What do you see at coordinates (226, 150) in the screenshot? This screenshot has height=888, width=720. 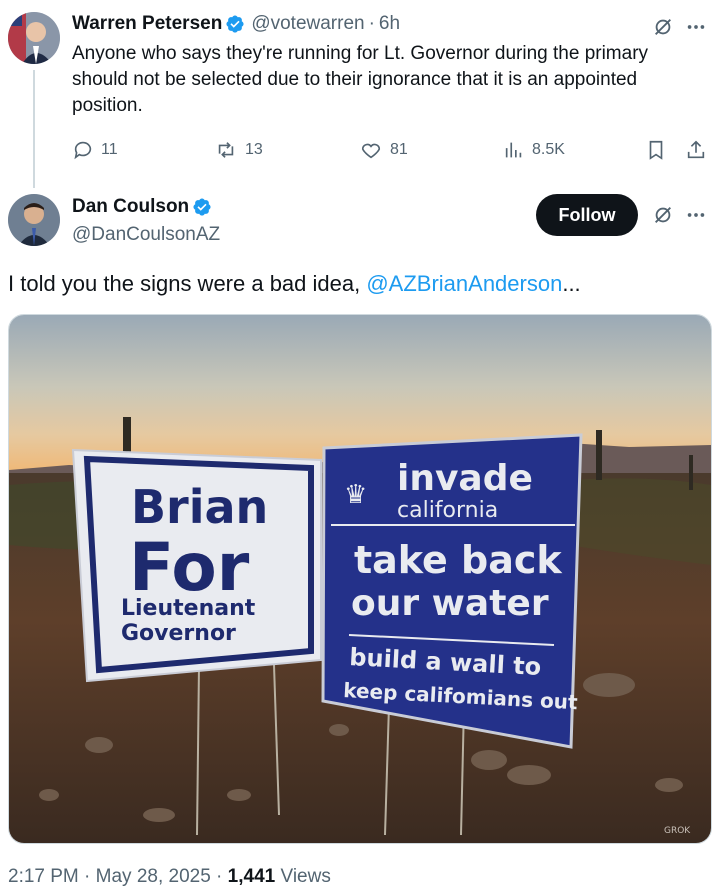 I see `repost-icon` at bounding box center [226, 150].